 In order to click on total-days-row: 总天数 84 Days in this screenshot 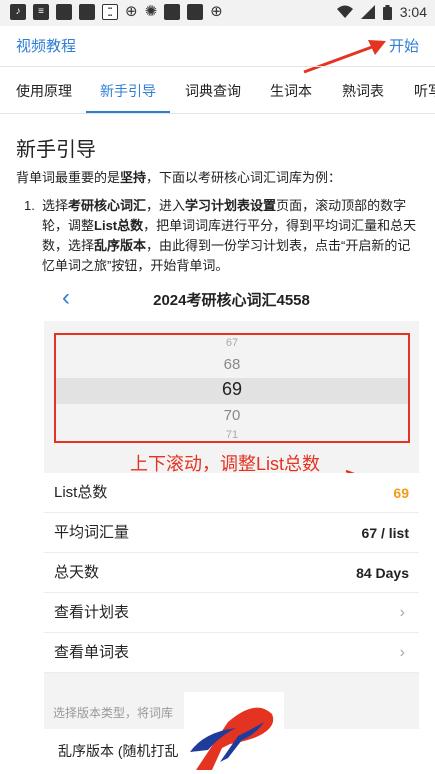, I will do `click(231, 573)`.